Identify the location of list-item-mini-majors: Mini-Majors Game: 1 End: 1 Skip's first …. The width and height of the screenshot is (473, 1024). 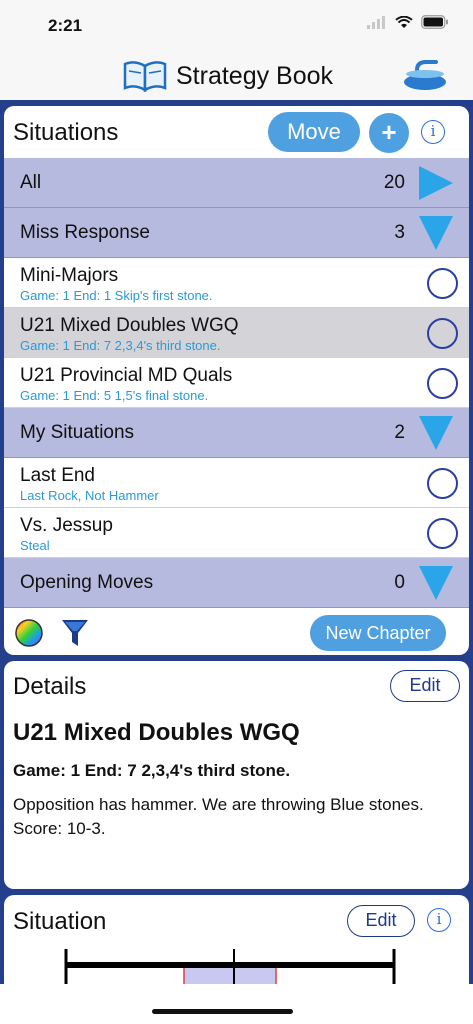
(236, 283).